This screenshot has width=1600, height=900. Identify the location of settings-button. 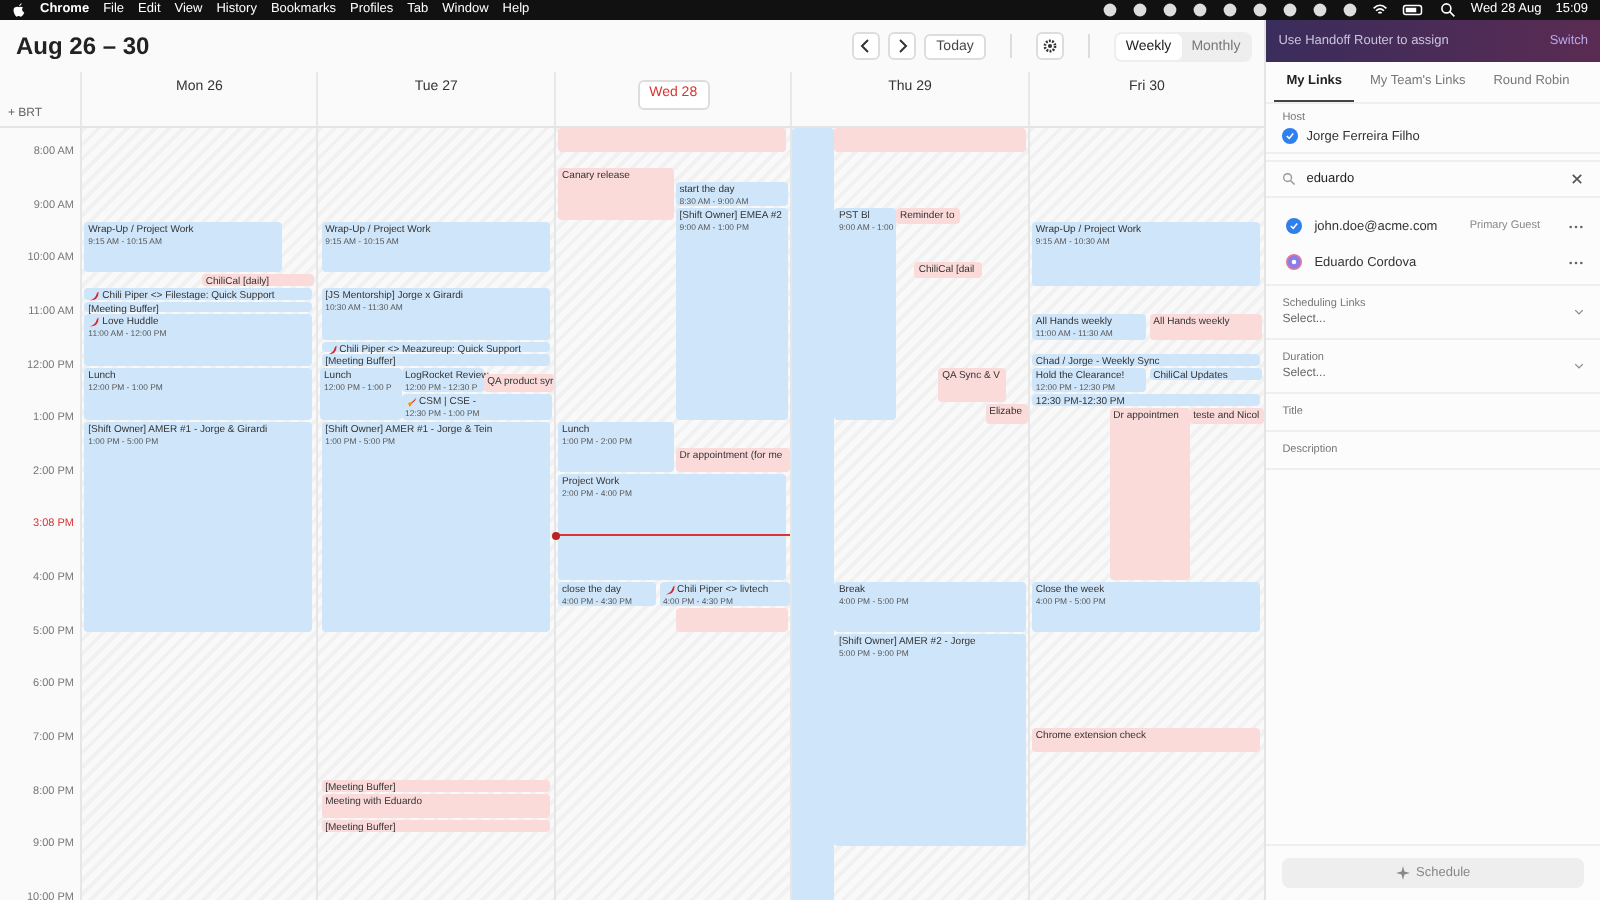
(1049, 46).